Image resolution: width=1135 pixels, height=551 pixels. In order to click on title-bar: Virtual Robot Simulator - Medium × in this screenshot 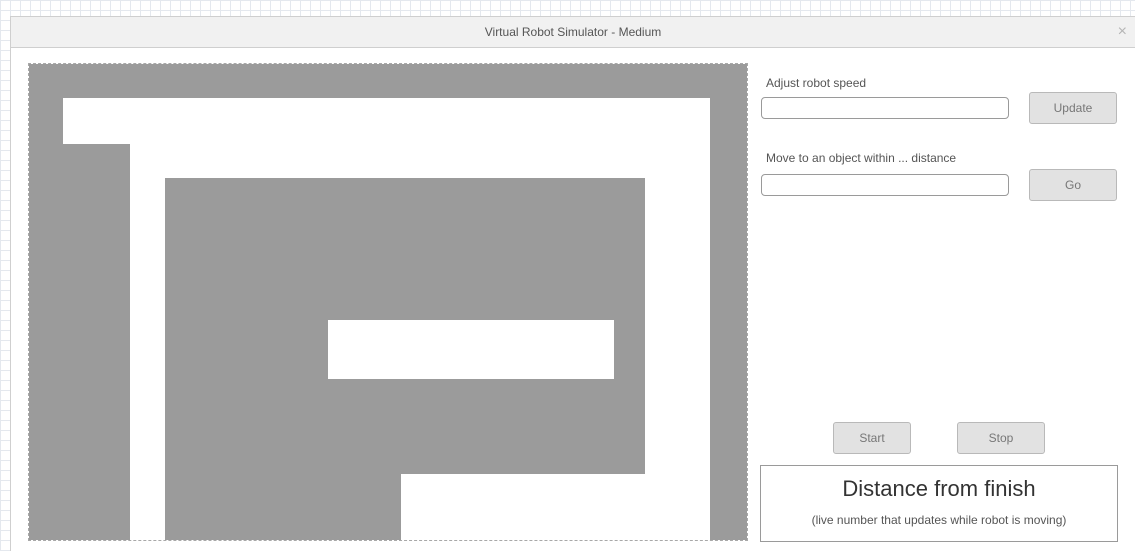, I will do `click(573, 32)`.